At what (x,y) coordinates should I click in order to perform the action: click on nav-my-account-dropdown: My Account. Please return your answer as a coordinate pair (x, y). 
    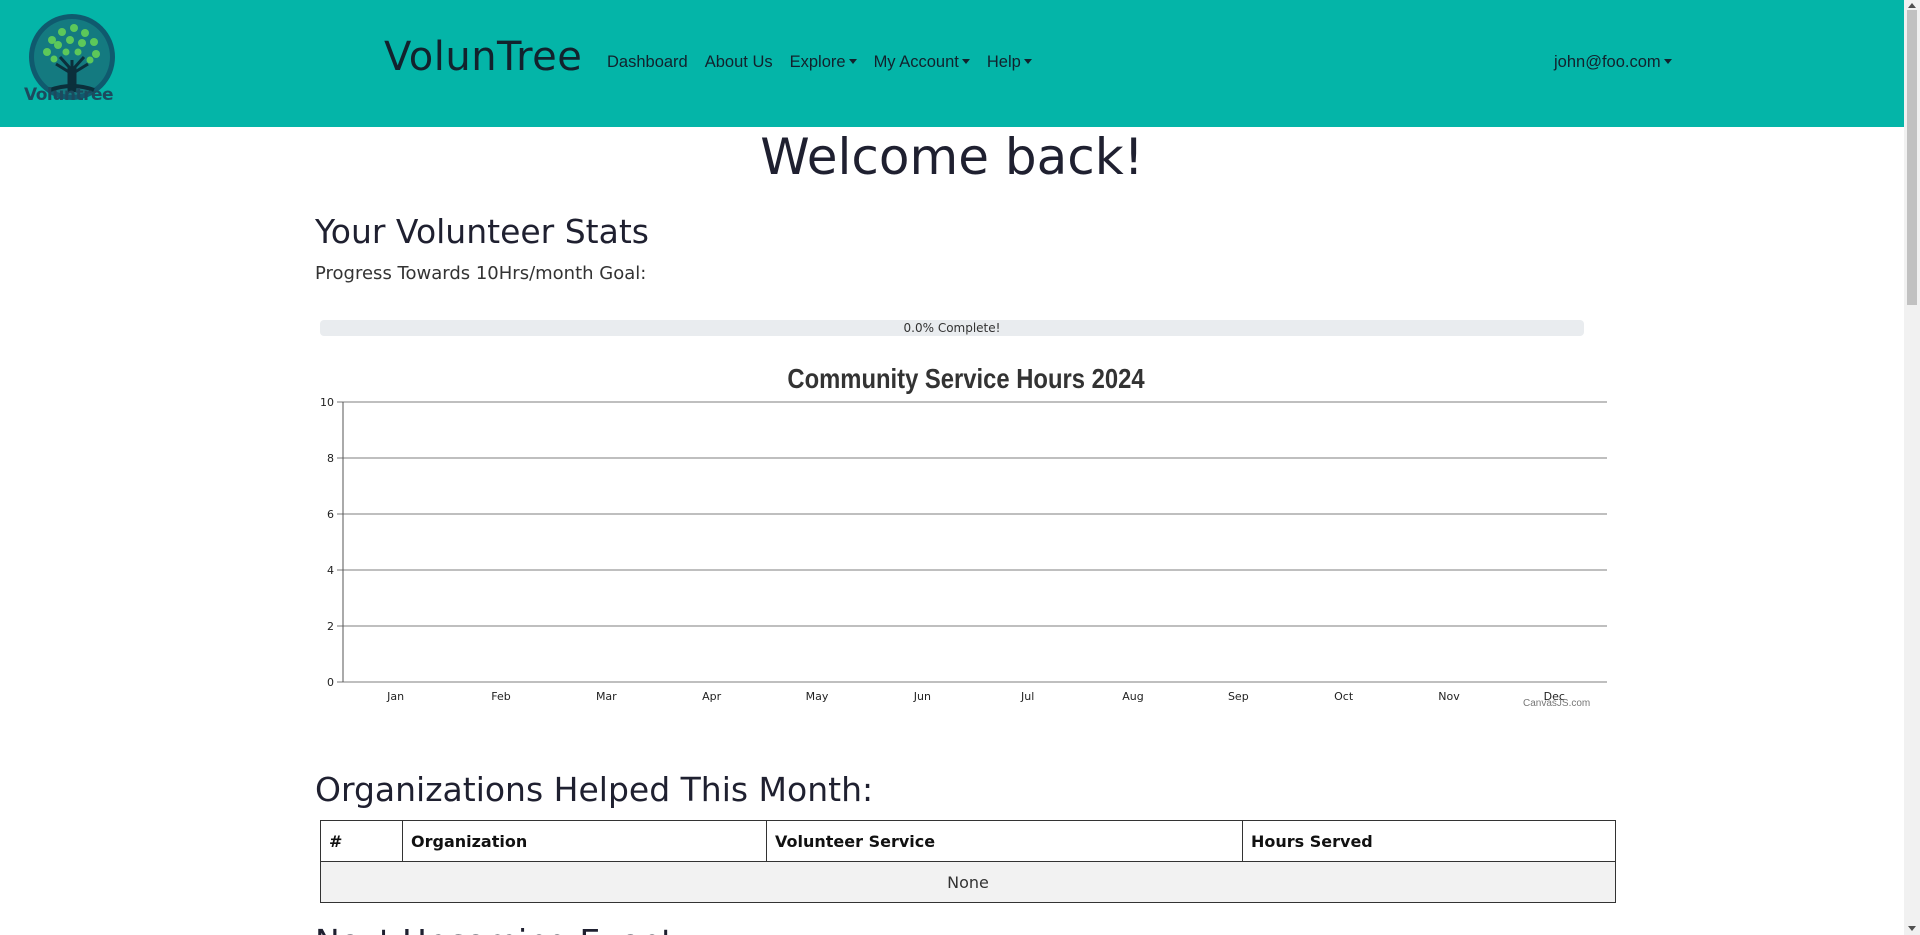
    Looking at the image, I should click on (922, 62).